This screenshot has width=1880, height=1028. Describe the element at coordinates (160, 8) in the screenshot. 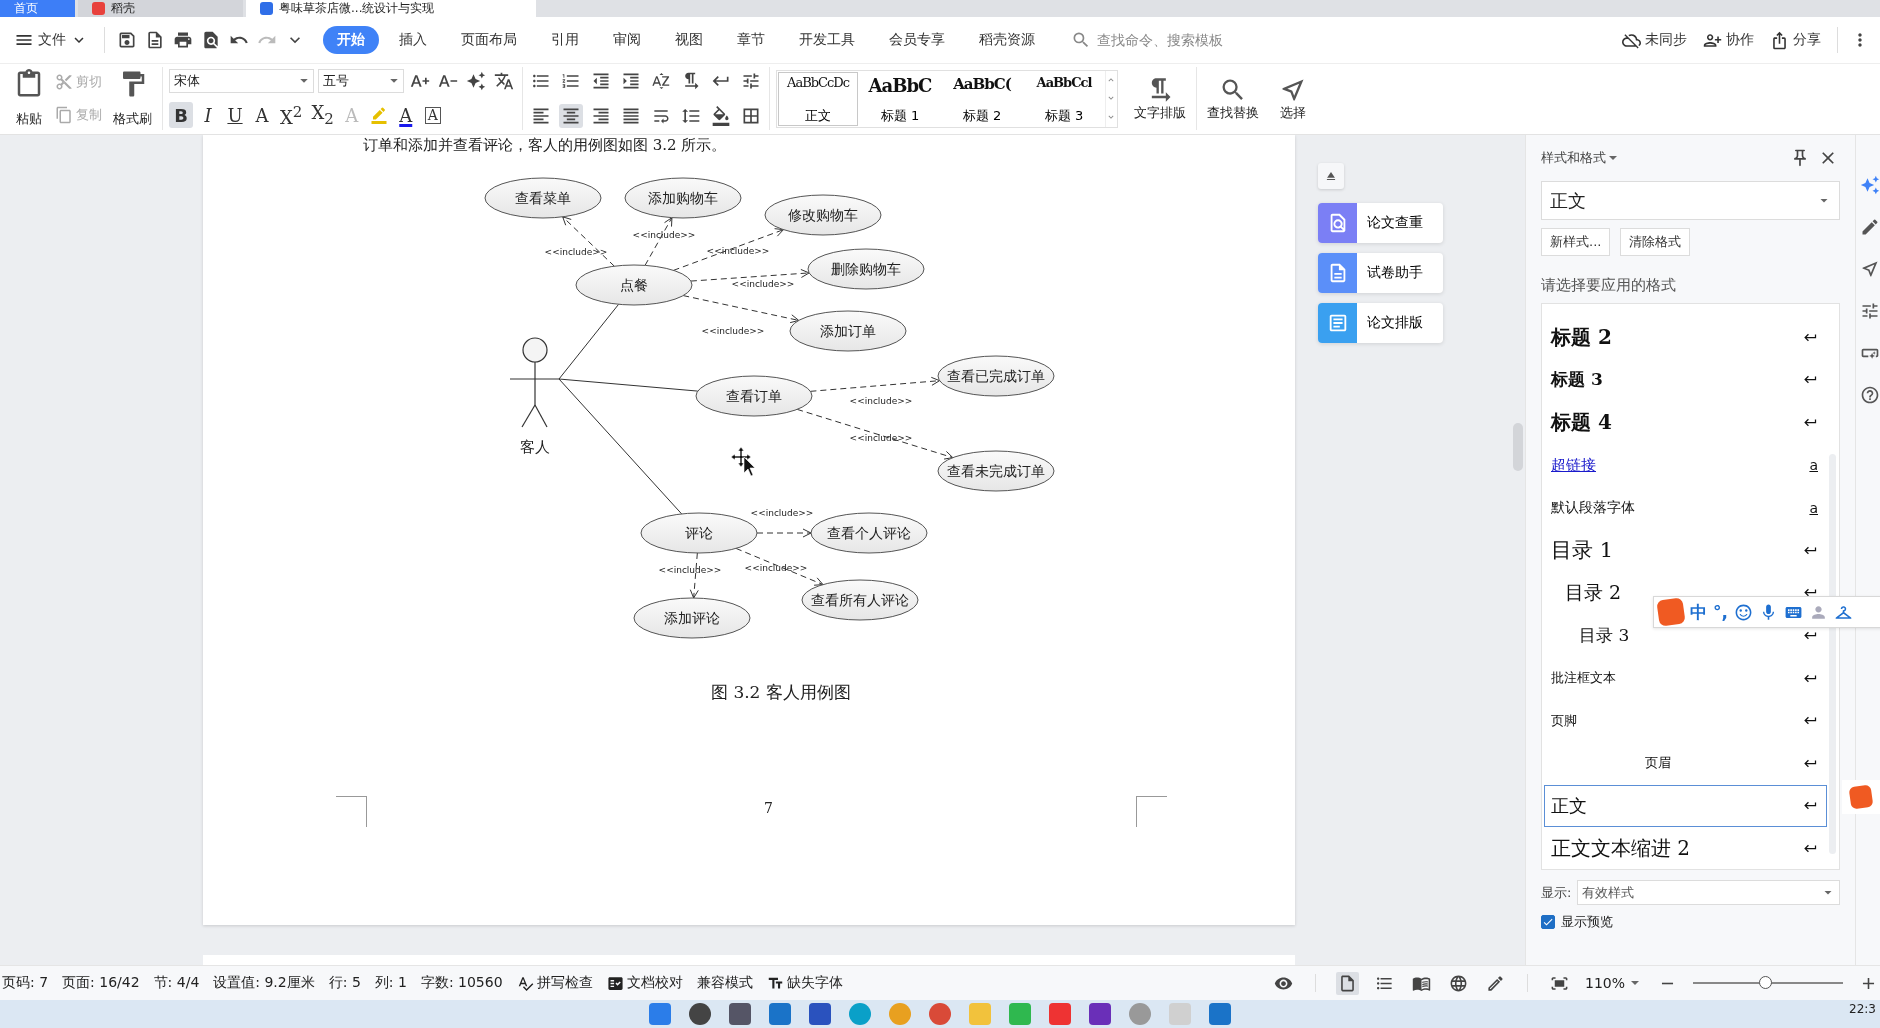

I see `window-tab: 稻壳` at that location.